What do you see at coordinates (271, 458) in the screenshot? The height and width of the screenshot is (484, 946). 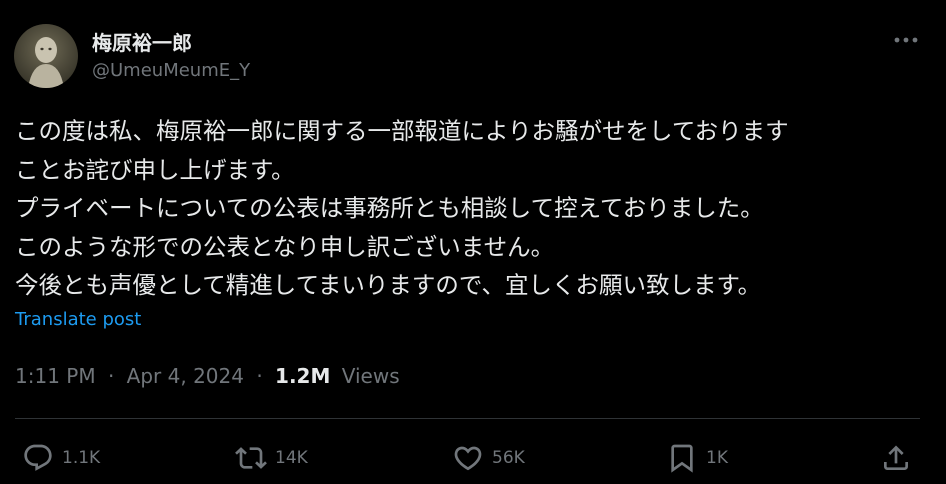 I see `repost-button: 14K` at bounding box center [271, 458].